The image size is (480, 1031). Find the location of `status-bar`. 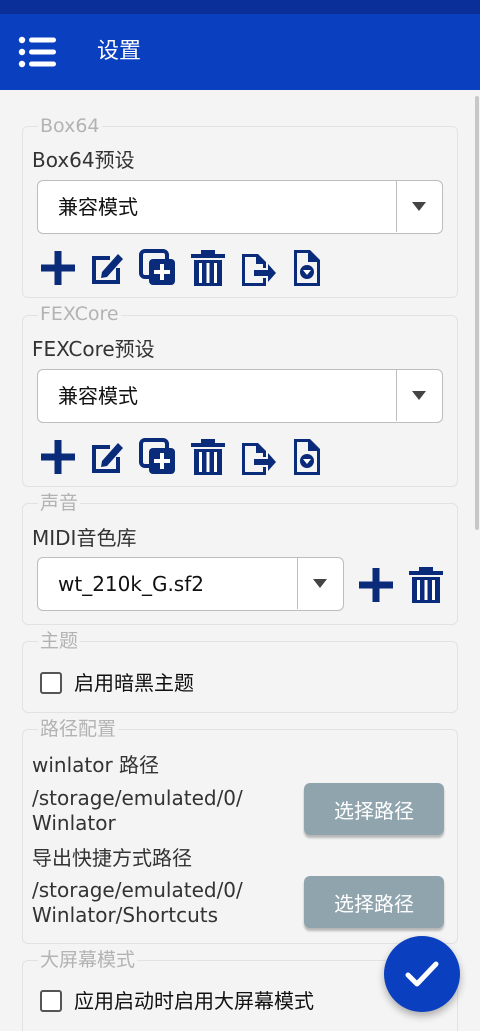

status-bar is located at coordinates (240, 7).